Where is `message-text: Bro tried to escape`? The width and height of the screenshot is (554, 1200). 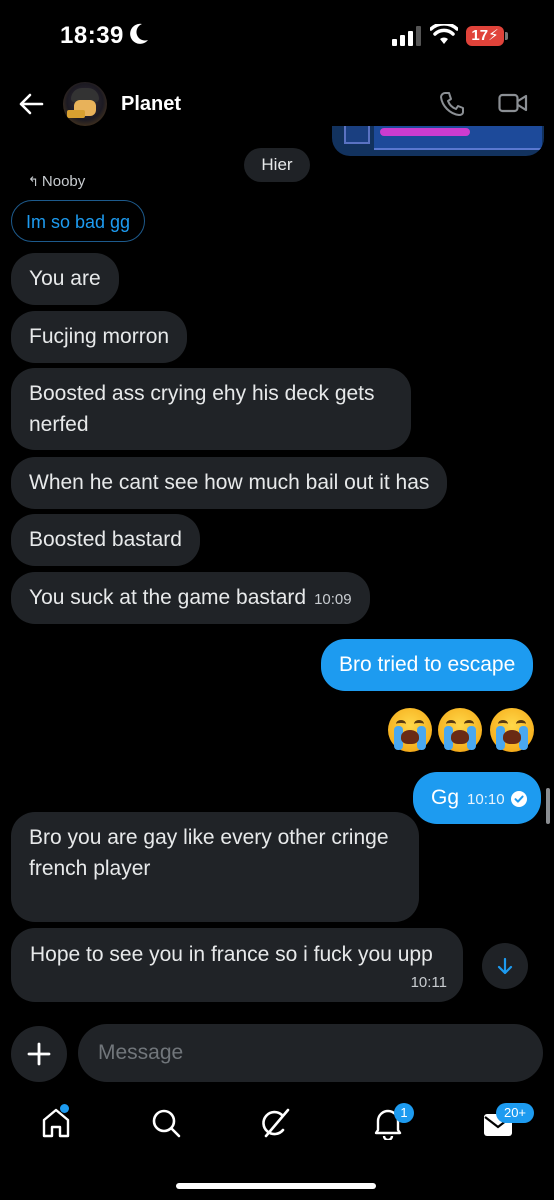 message-text: Bro tried to escape is located at coordinates (427, 664).